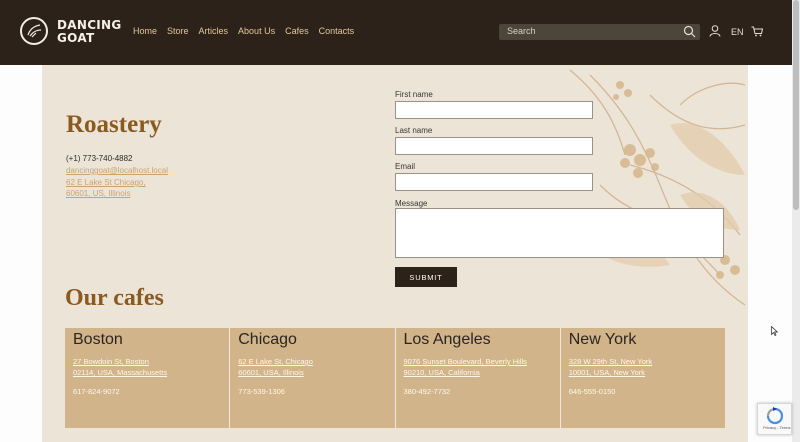  What do you see at coordinates (796, 221) in the screenshot?
I see `page-scrollbar` at bounding box center [796, 221].